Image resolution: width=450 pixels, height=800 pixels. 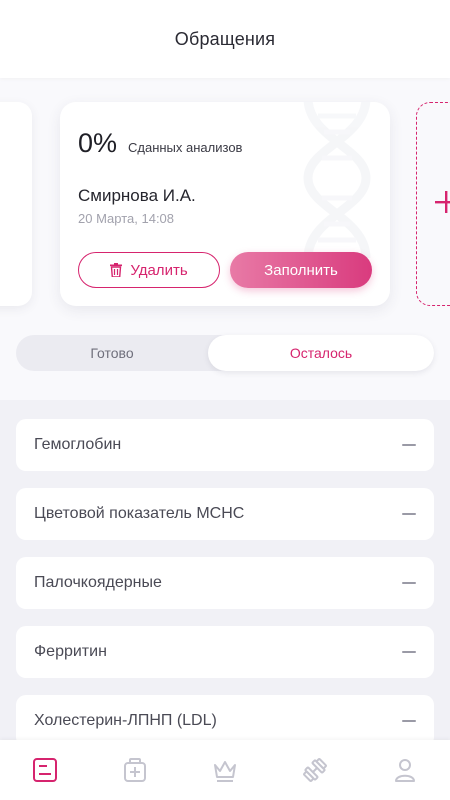 What do you see at coordinates (137, 195) in the screenshot?
I see `patient-name: Смирнова И.А.` at bounding box center [137, 195].